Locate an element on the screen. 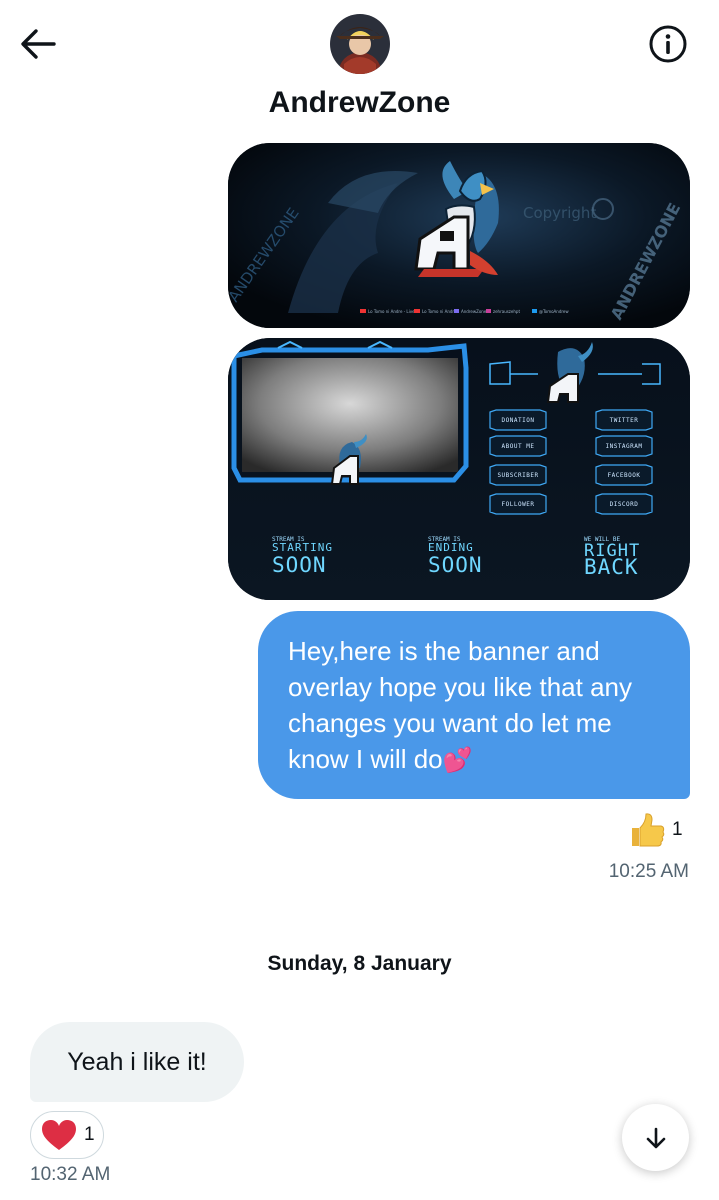  overlay-panel-label: ABOUT ME is located at coordinates (518, 446).